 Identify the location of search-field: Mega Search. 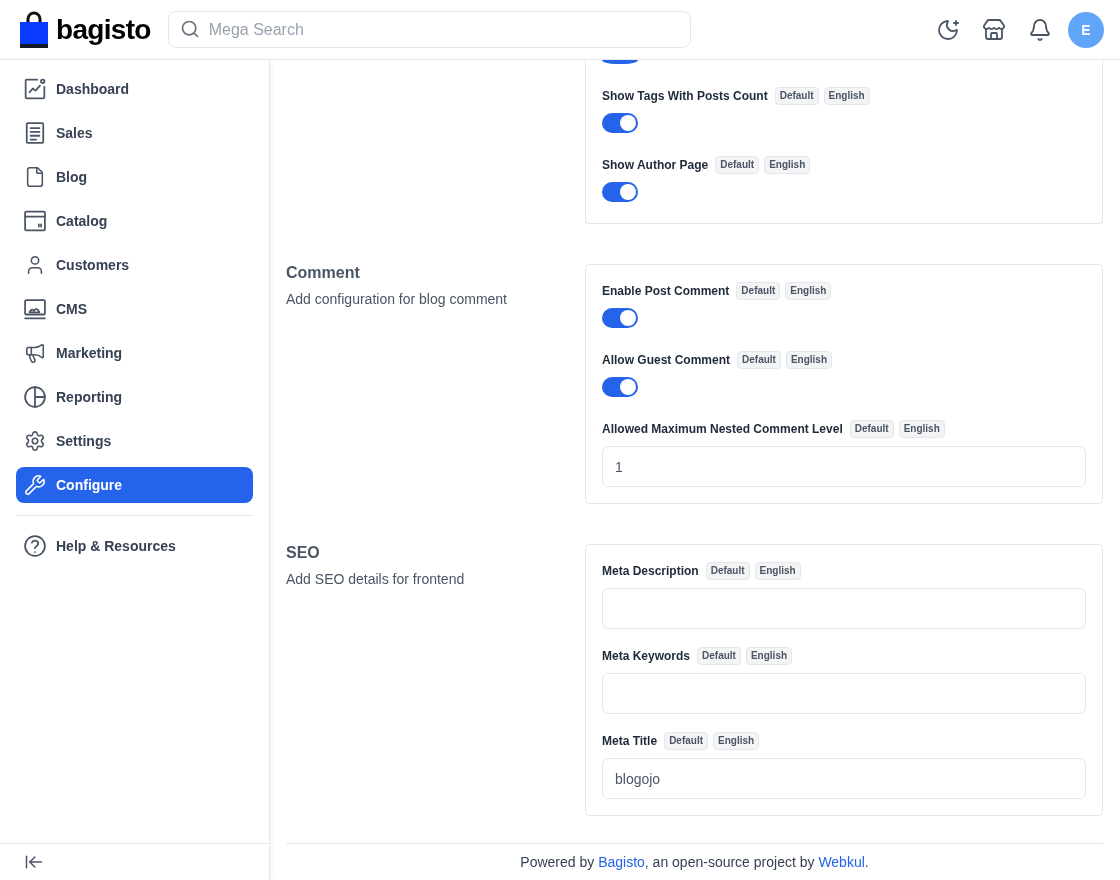
(429, 29).